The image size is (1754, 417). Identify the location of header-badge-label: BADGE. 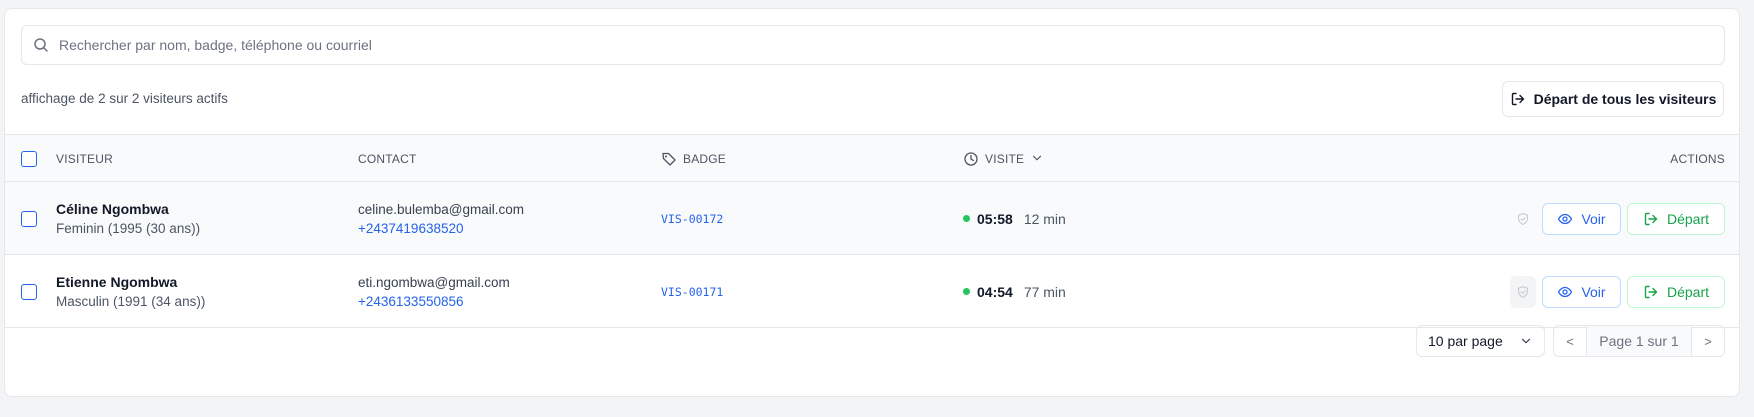
(705, 159).